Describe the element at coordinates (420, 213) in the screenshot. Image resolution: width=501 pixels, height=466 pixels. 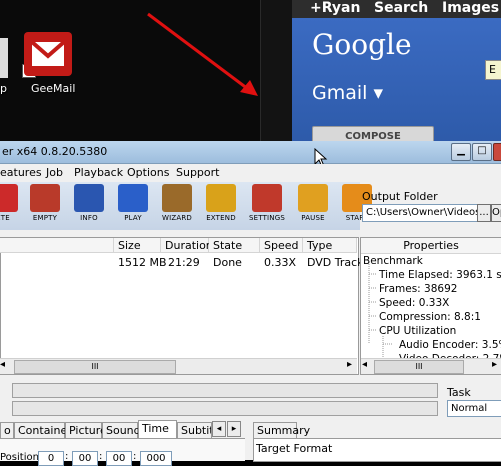
I see `output-folder-input: C:\Users\Owner\Videos\P` at that location.